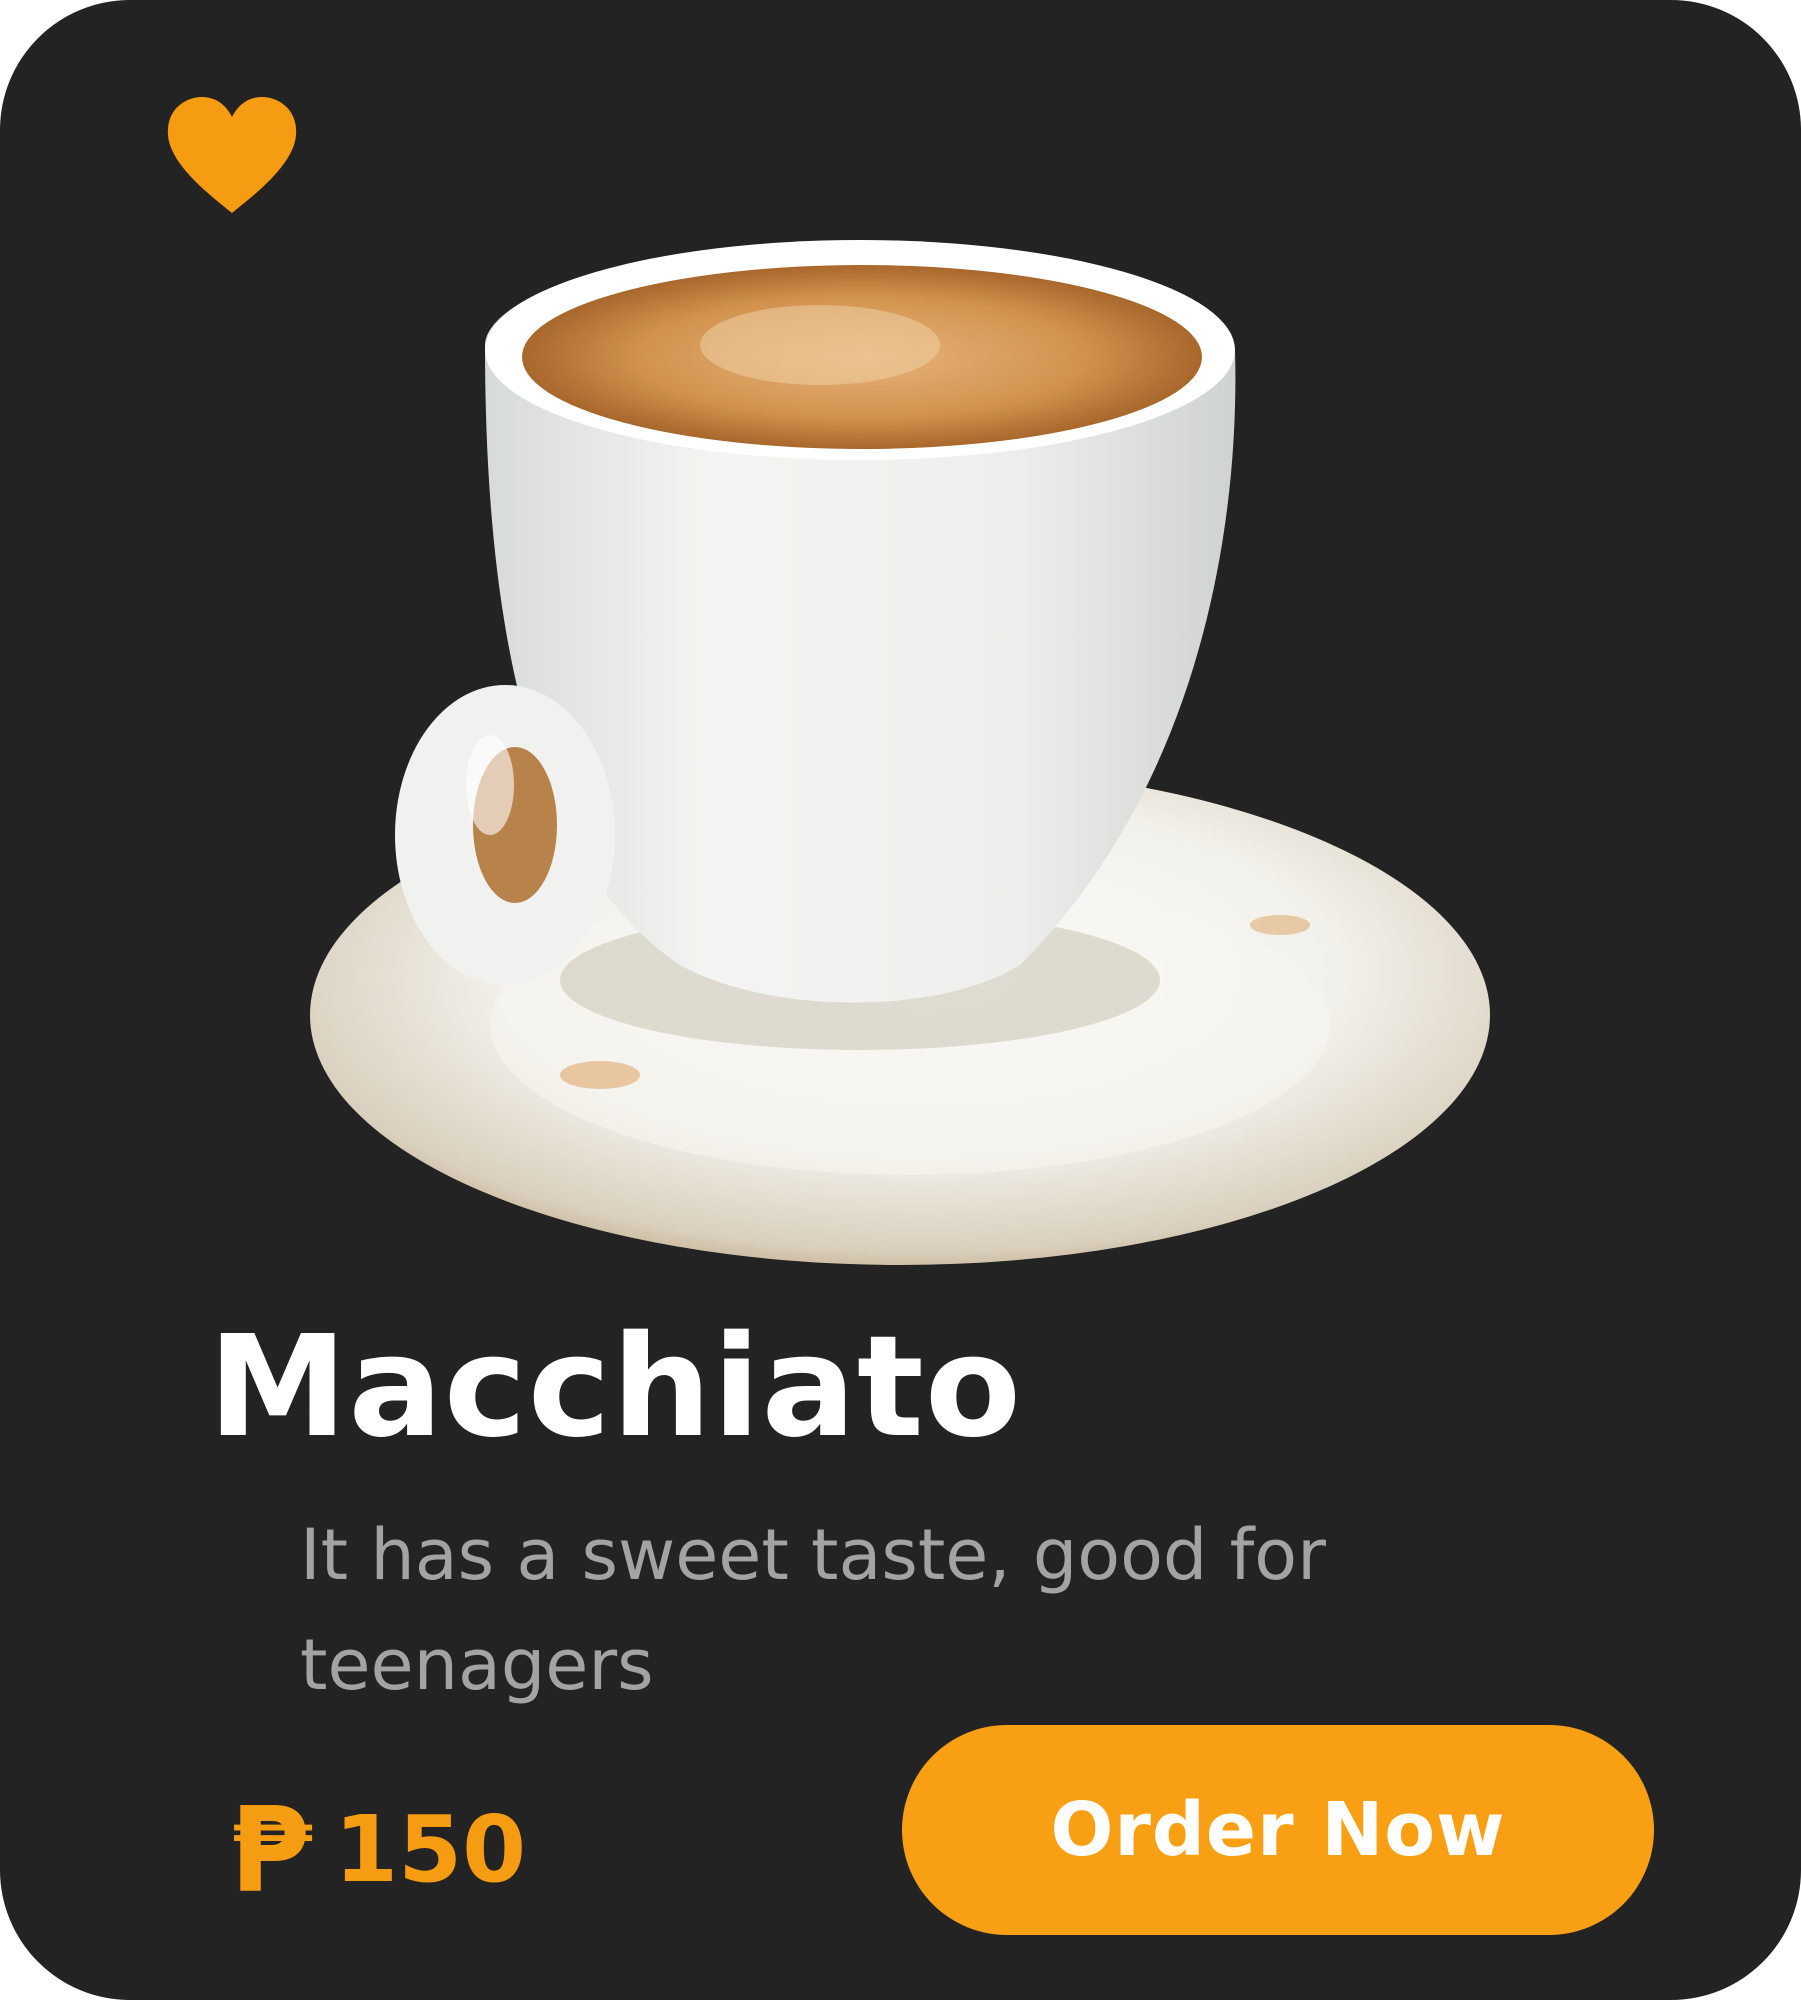  What do you see at coordinates (615, 1387) in the screenshot?
I see `product-name: Macchiato` at bounding box center [615, 1387].